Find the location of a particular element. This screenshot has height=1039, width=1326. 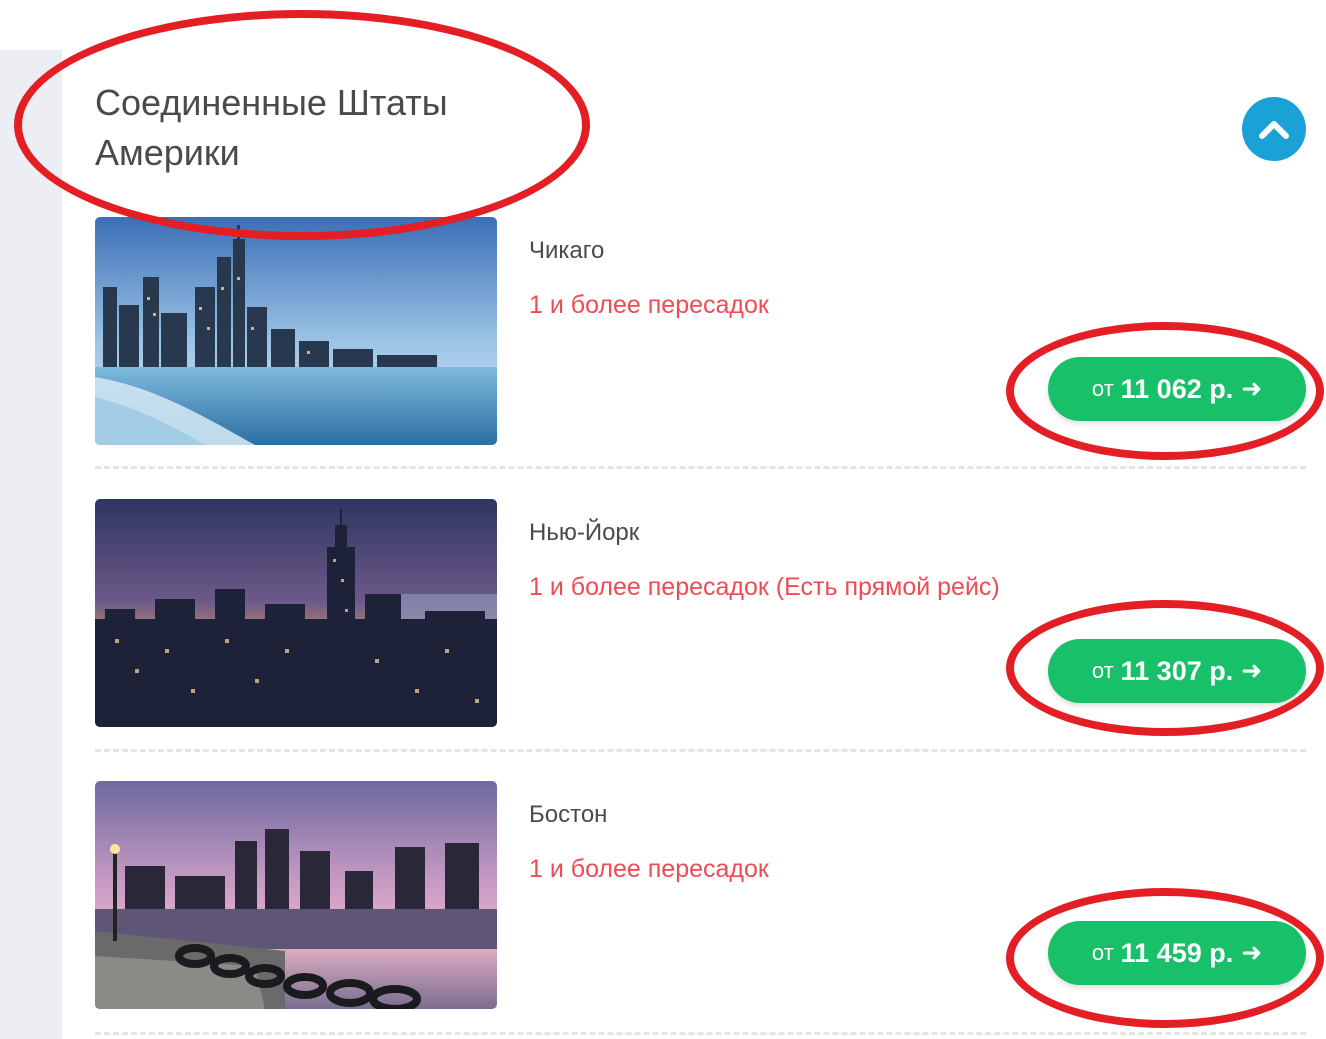

city-name: Бостон is located at coordinates (568, 815).